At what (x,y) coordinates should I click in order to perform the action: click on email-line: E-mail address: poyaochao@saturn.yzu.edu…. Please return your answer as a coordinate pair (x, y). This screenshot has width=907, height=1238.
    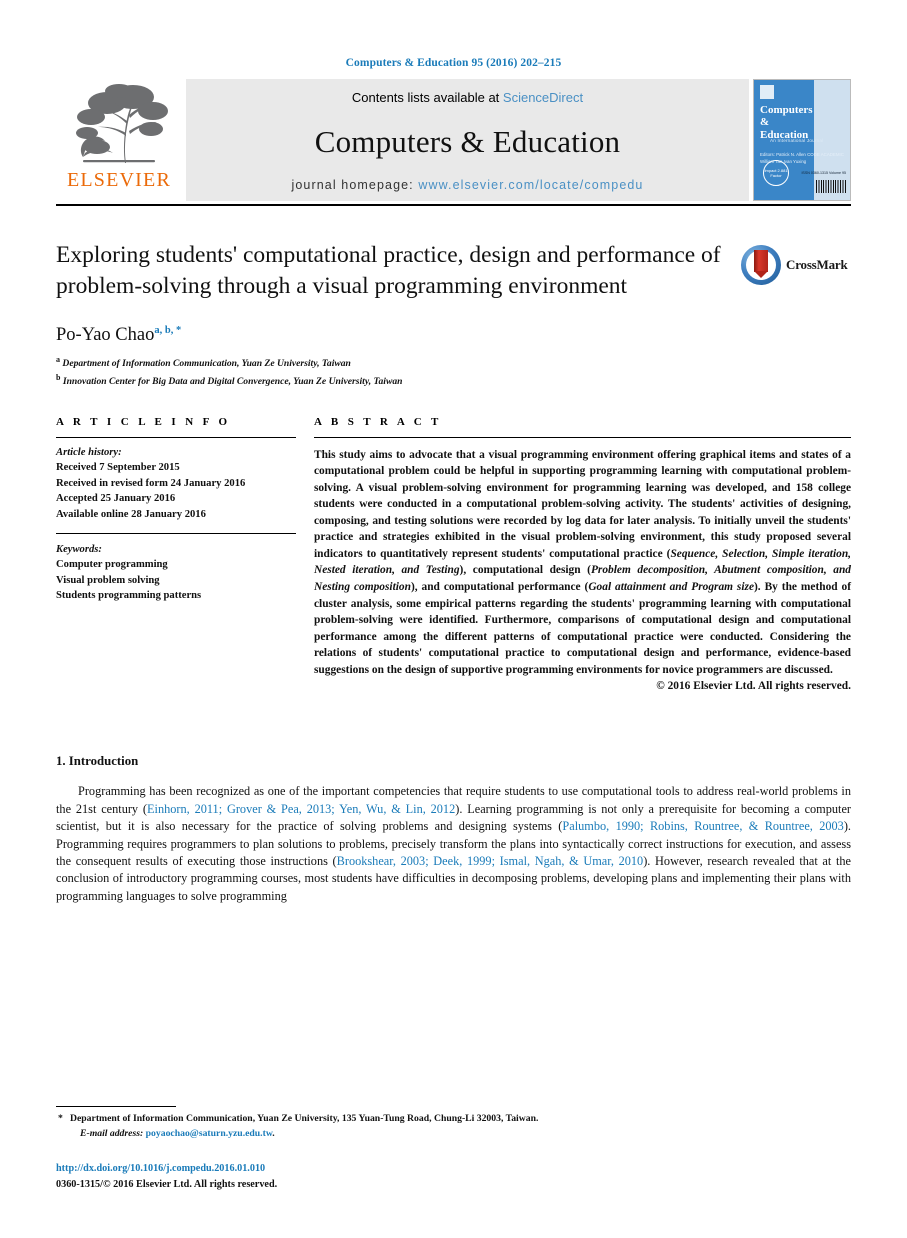
    Looking at the image, I should click on (460, 1134).